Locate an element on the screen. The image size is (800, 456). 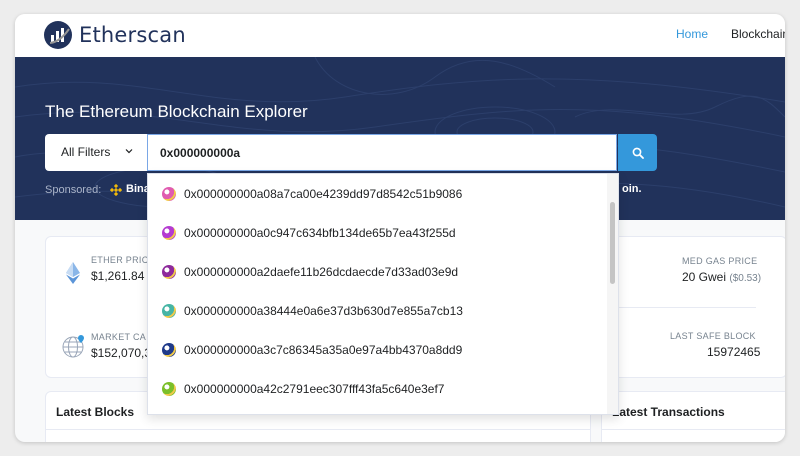
page-title: The Ethereum Blockchain Explorer is located at coordinates (176, 111).